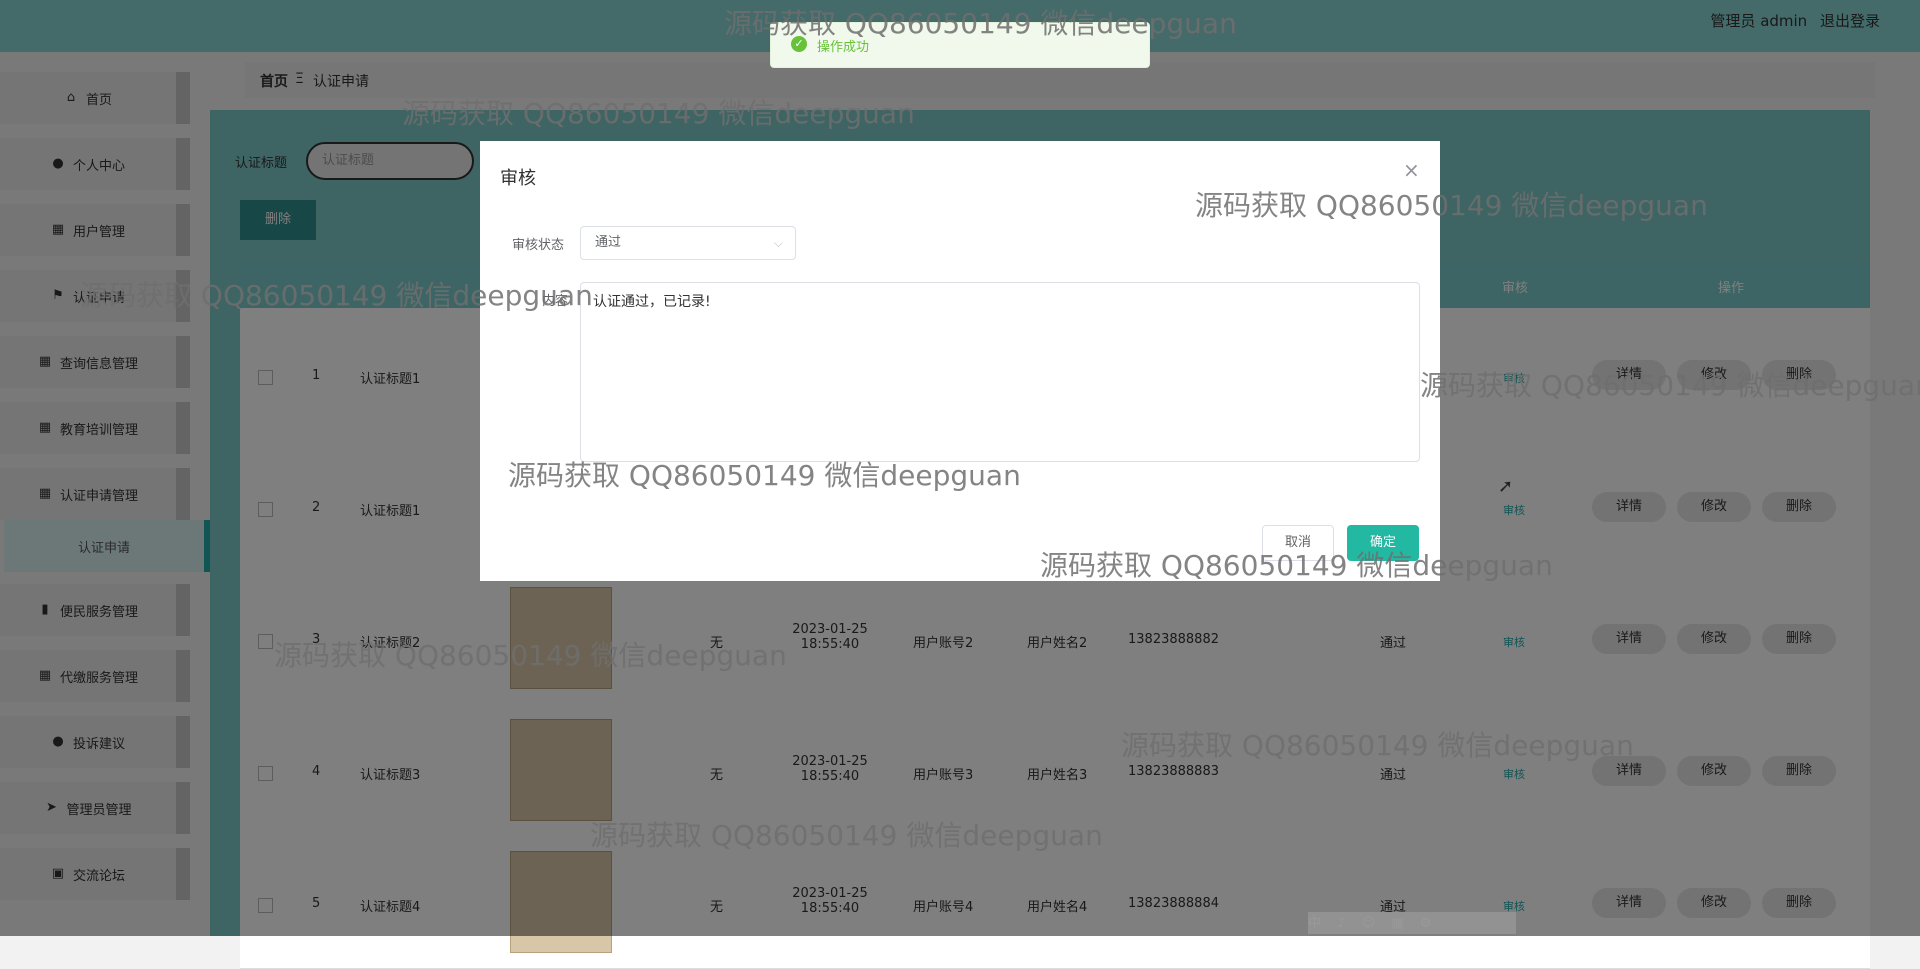 The image size is (1920, 969). What do you see at coordinates (1298, 543) in the screenshot?
I see `cancel-button: 取消` at bounding box center [1298, 543].